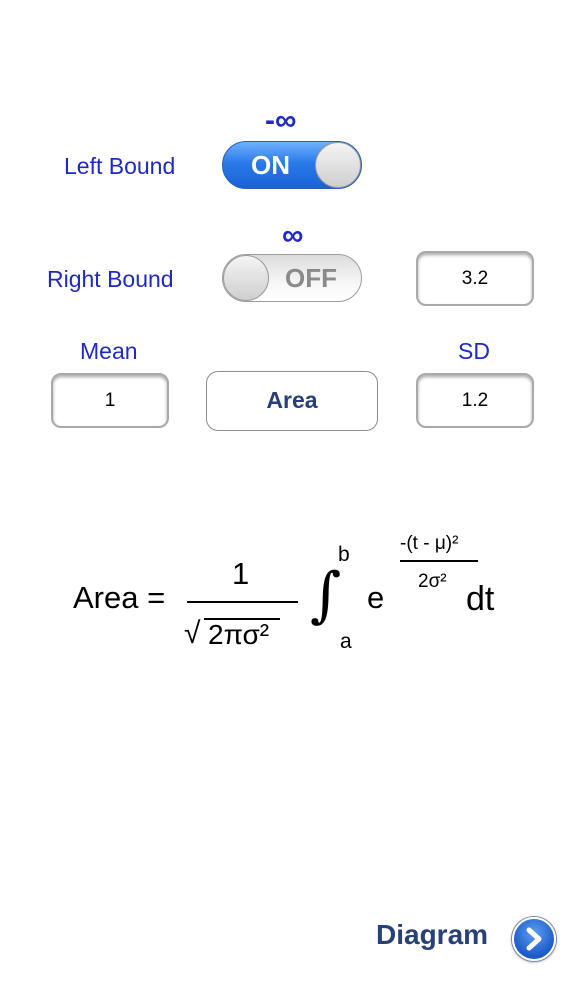  What do you see at coordinates (119, 597) in the screenshot?
I see `formula-lhs: Area =` at bounding box center [119, 597].